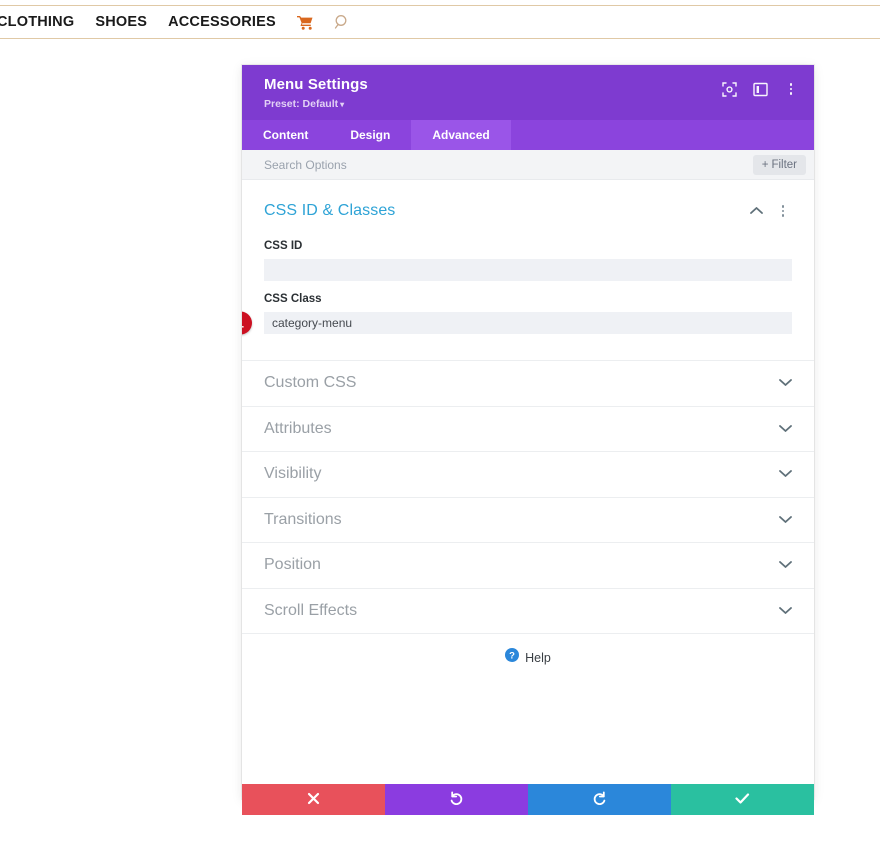 This screenshot has height=848, width=880. Describe the element at coordinates (528, 204) in the screenshot. I see `section-css-id-classes-header: CSS ID & Classes` at that location.